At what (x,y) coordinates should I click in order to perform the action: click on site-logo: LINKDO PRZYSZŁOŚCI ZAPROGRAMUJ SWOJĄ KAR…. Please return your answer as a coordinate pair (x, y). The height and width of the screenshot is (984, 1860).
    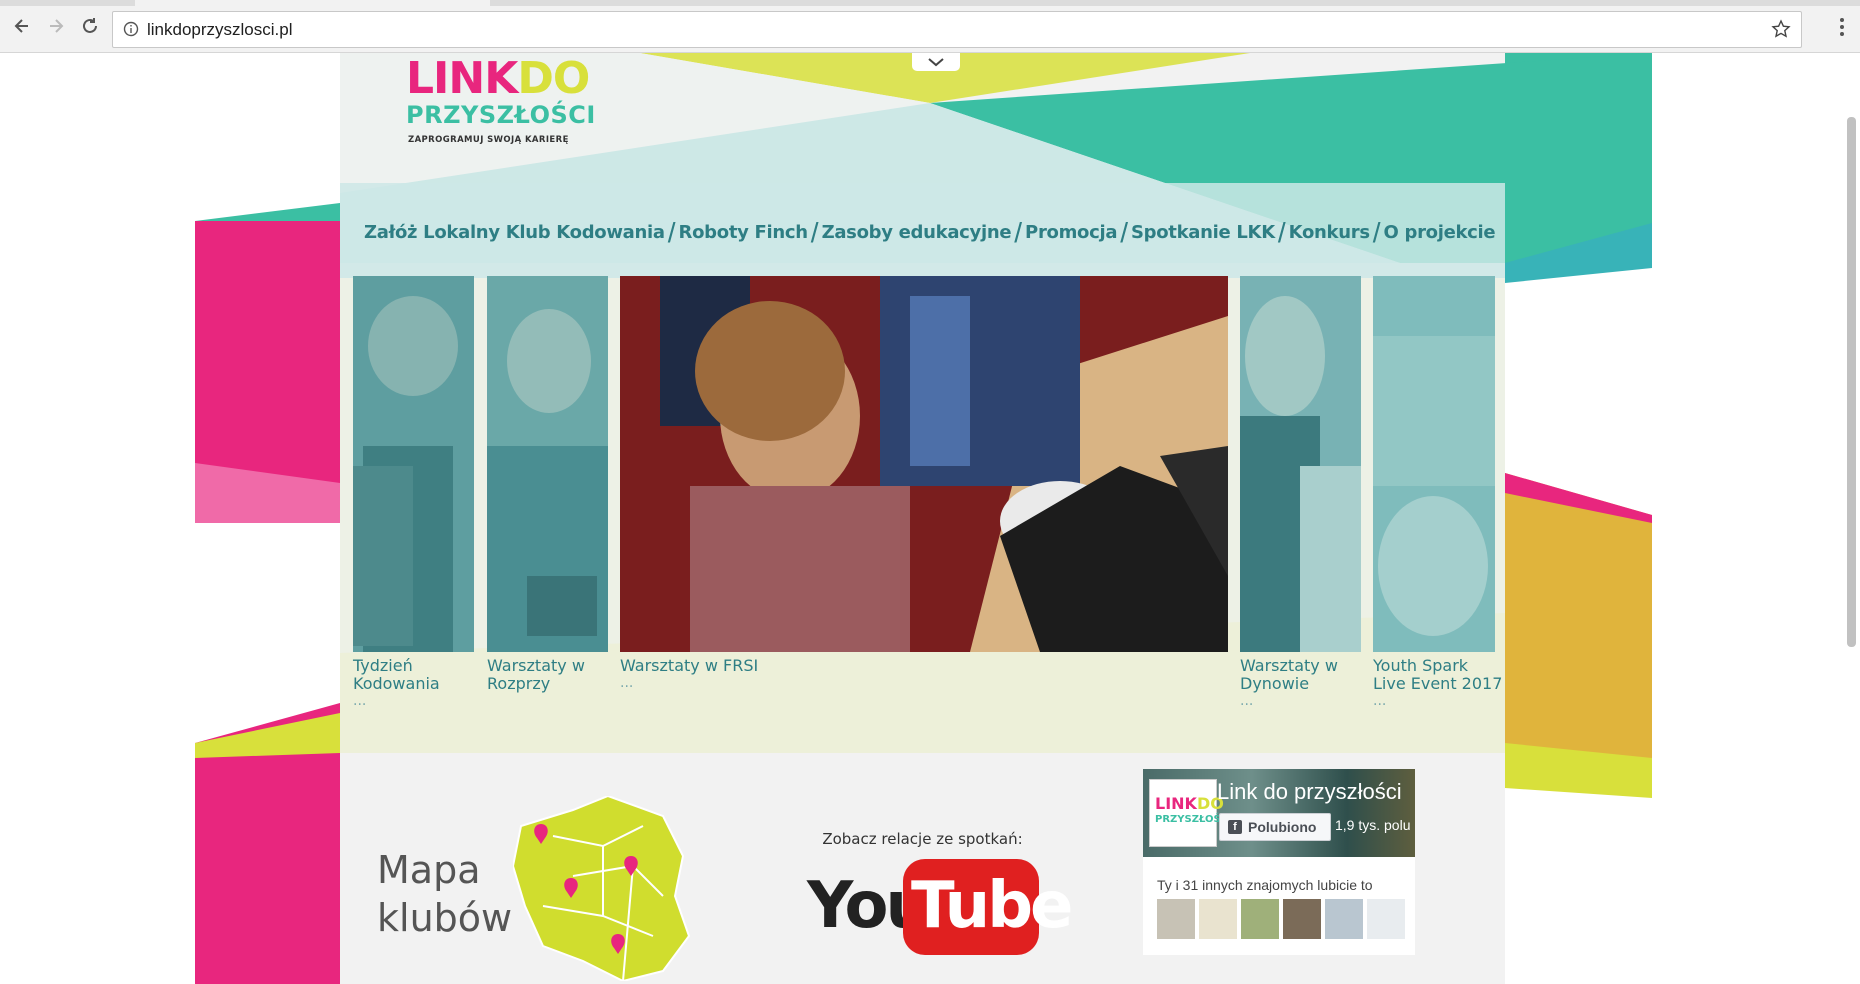
    Looking at the image, I should click on (500, 107).